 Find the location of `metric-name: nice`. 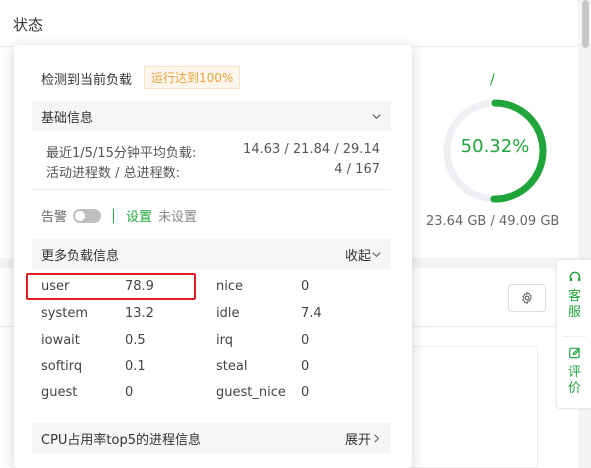

metric-name: nice is located at coordinates (229, 286).